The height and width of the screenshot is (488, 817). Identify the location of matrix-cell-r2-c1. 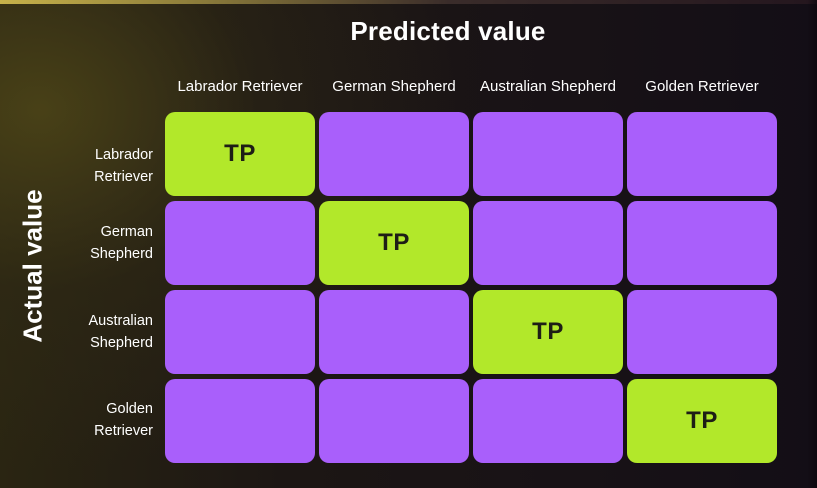
(240, 243).